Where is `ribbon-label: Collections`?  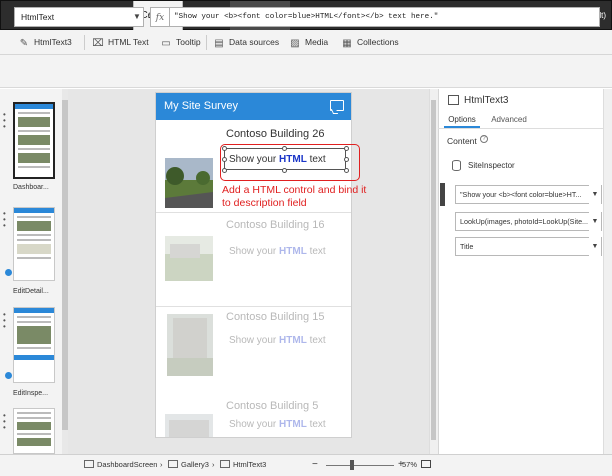
ribbon-label: Collections is located at coordinates (378, 42).